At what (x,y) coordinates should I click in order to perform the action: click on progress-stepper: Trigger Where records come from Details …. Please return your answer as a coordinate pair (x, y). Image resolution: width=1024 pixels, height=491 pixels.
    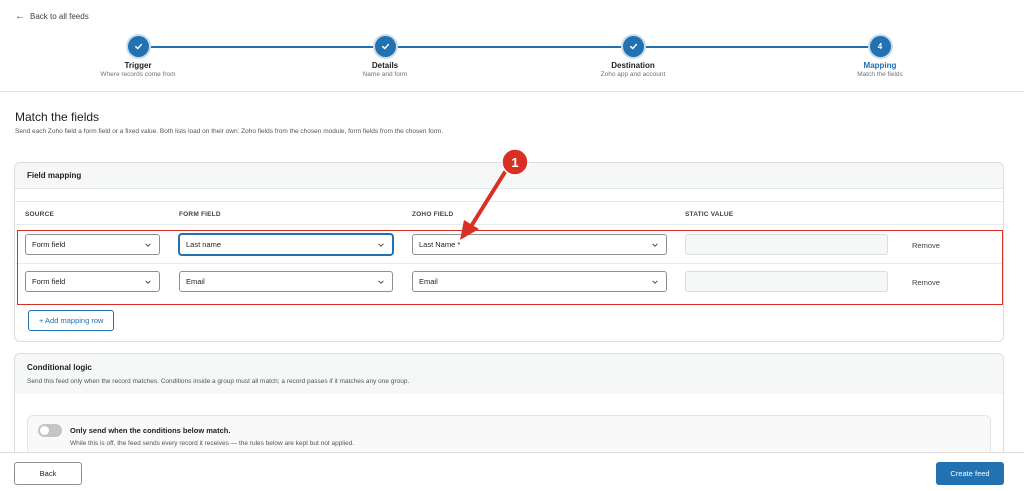
    Looking at the image, I should click on (512, 61).